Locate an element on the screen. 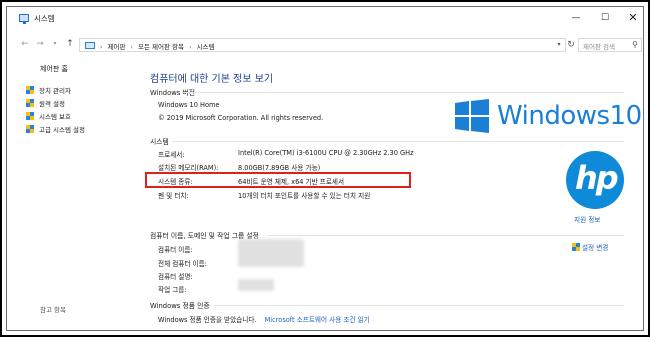 This screenshot has height=337, width=650. section-heading-system: 시스템 is located at coordinates (159, 142).